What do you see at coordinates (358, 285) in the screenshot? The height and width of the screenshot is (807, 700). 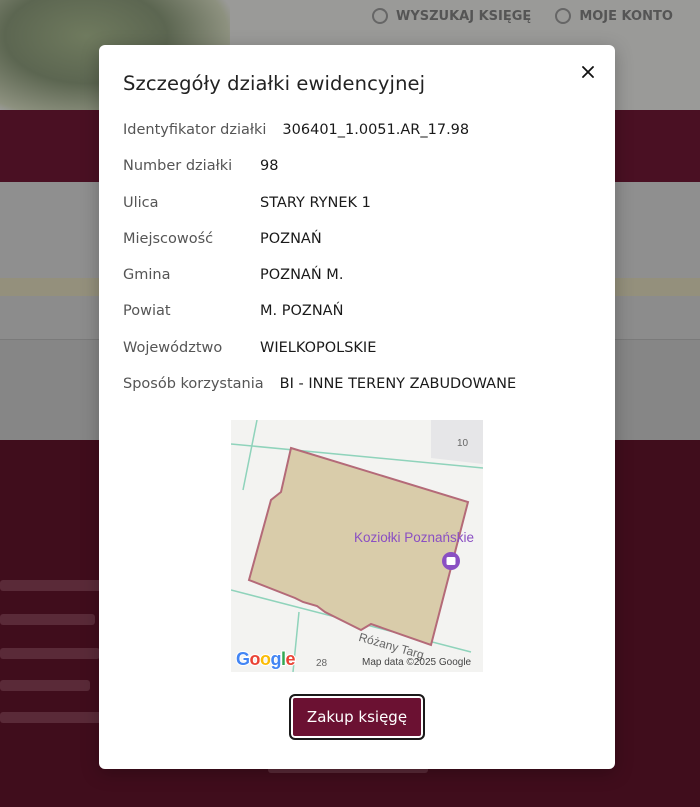 I see `detail-row-commune: Gmina POZNAŃ M.` at bounding box center [358, 285].